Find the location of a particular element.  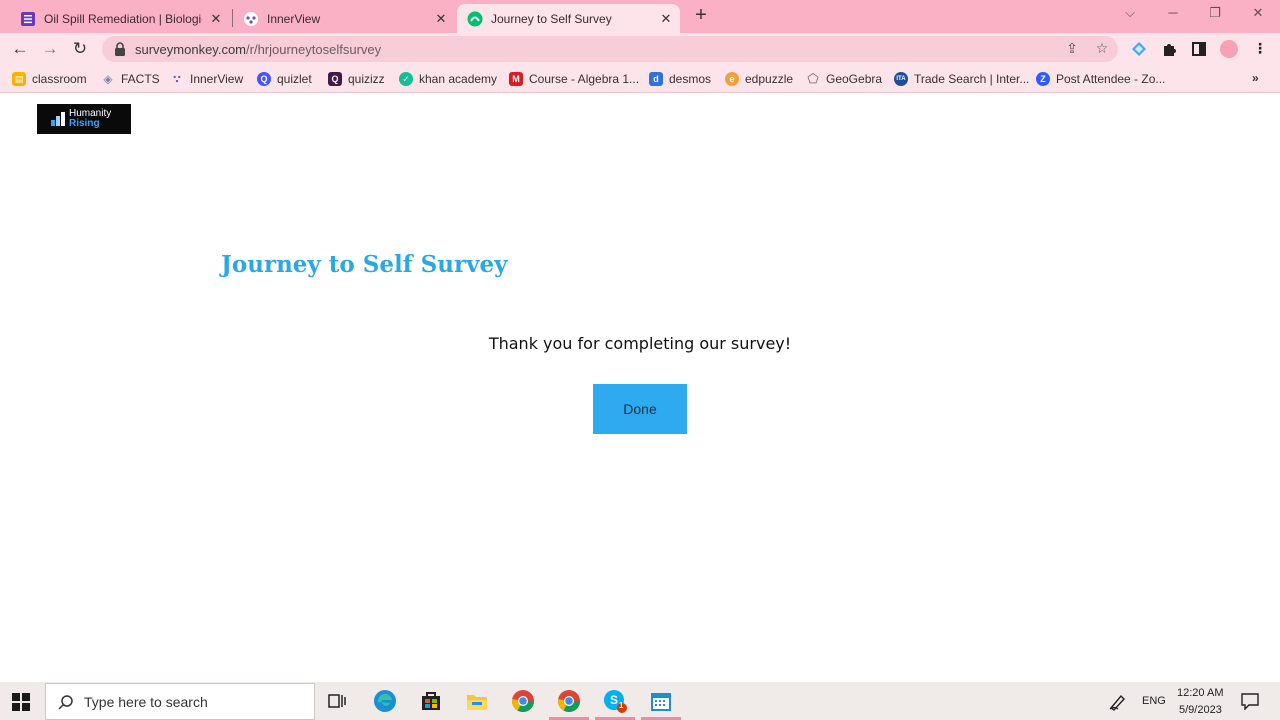

chrome-icon is located at coordinates (523, 701).